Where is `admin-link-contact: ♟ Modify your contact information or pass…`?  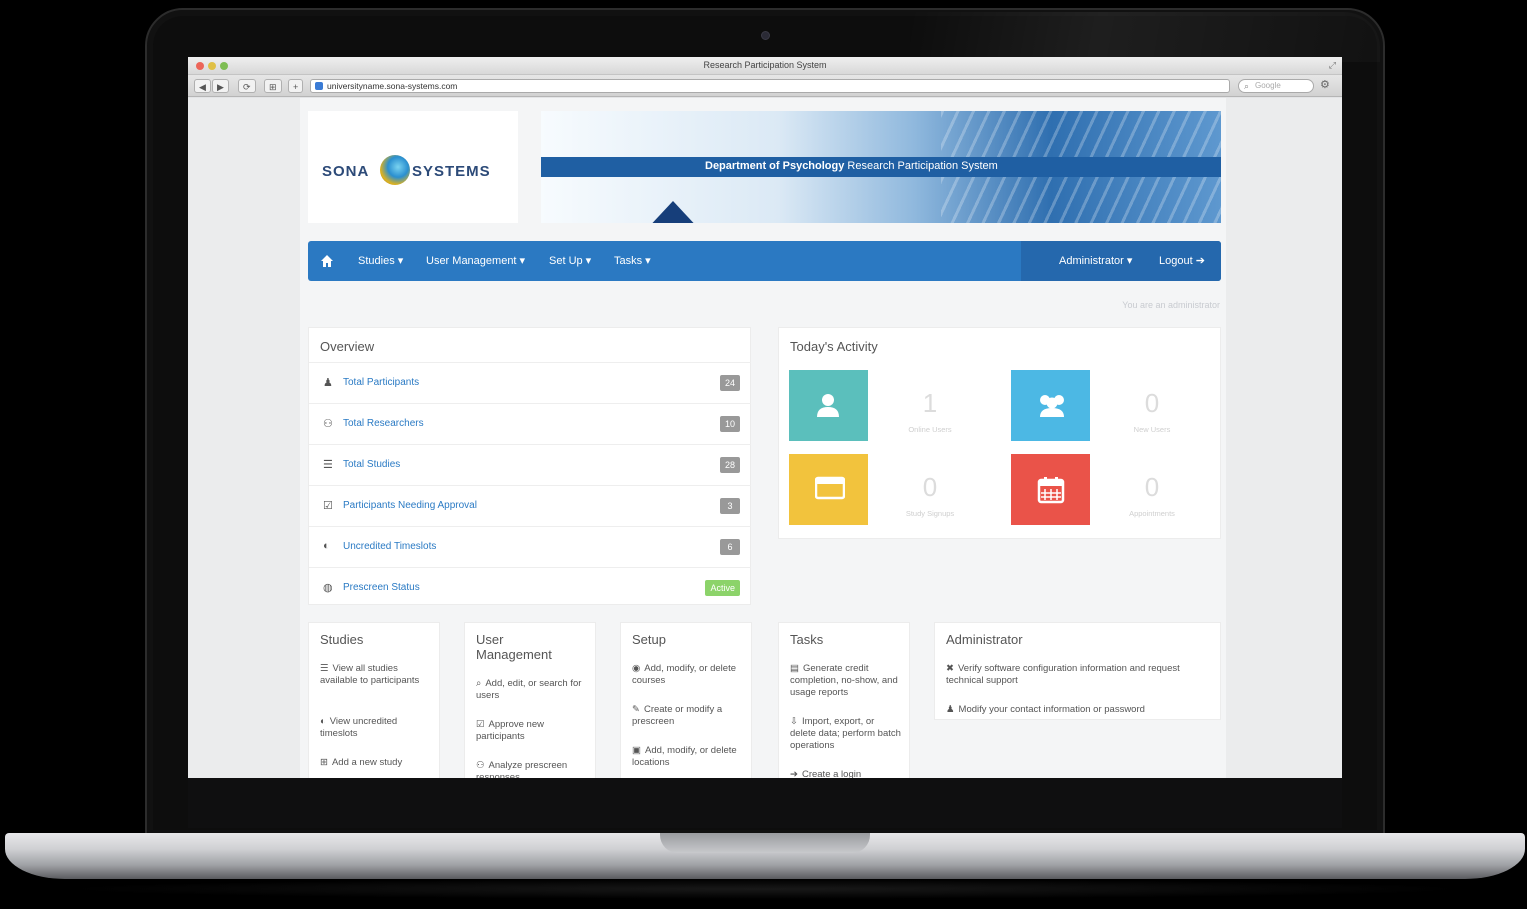
admin-link-contact: ♟ Modify your contact information or pass… is located at coordinates (1077, 710).